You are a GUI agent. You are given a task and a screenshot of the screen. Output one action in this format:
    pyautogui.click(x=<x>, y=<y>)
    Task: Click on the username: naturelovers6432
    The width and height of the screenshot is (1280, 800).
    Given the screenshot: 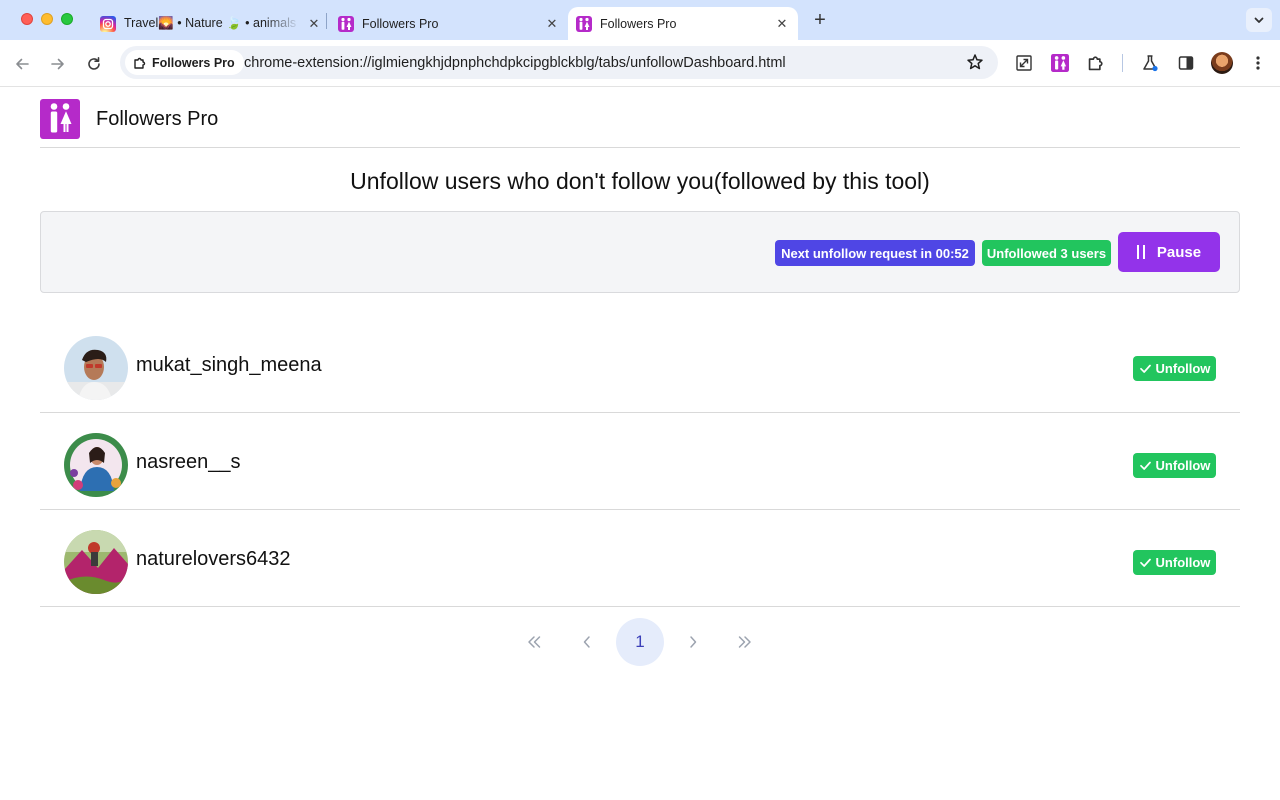 What is the action you would take?
    pyautogui.click(x=213, y=559)
    